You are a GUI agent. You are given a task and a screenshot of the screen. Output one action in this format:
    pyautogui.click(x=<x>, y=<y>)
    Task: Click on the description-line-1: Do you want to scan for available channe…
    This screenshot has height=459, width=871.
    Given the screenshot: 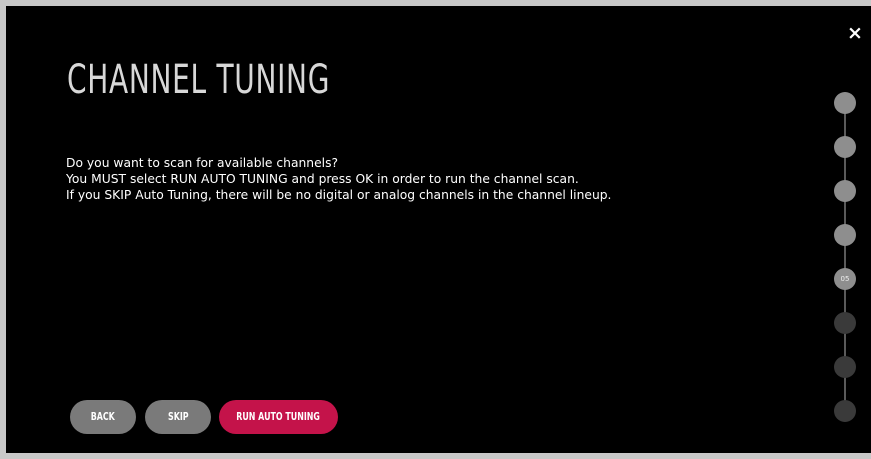 What is the action you would take?
    pyautogui.click(x=202, y=163)
    